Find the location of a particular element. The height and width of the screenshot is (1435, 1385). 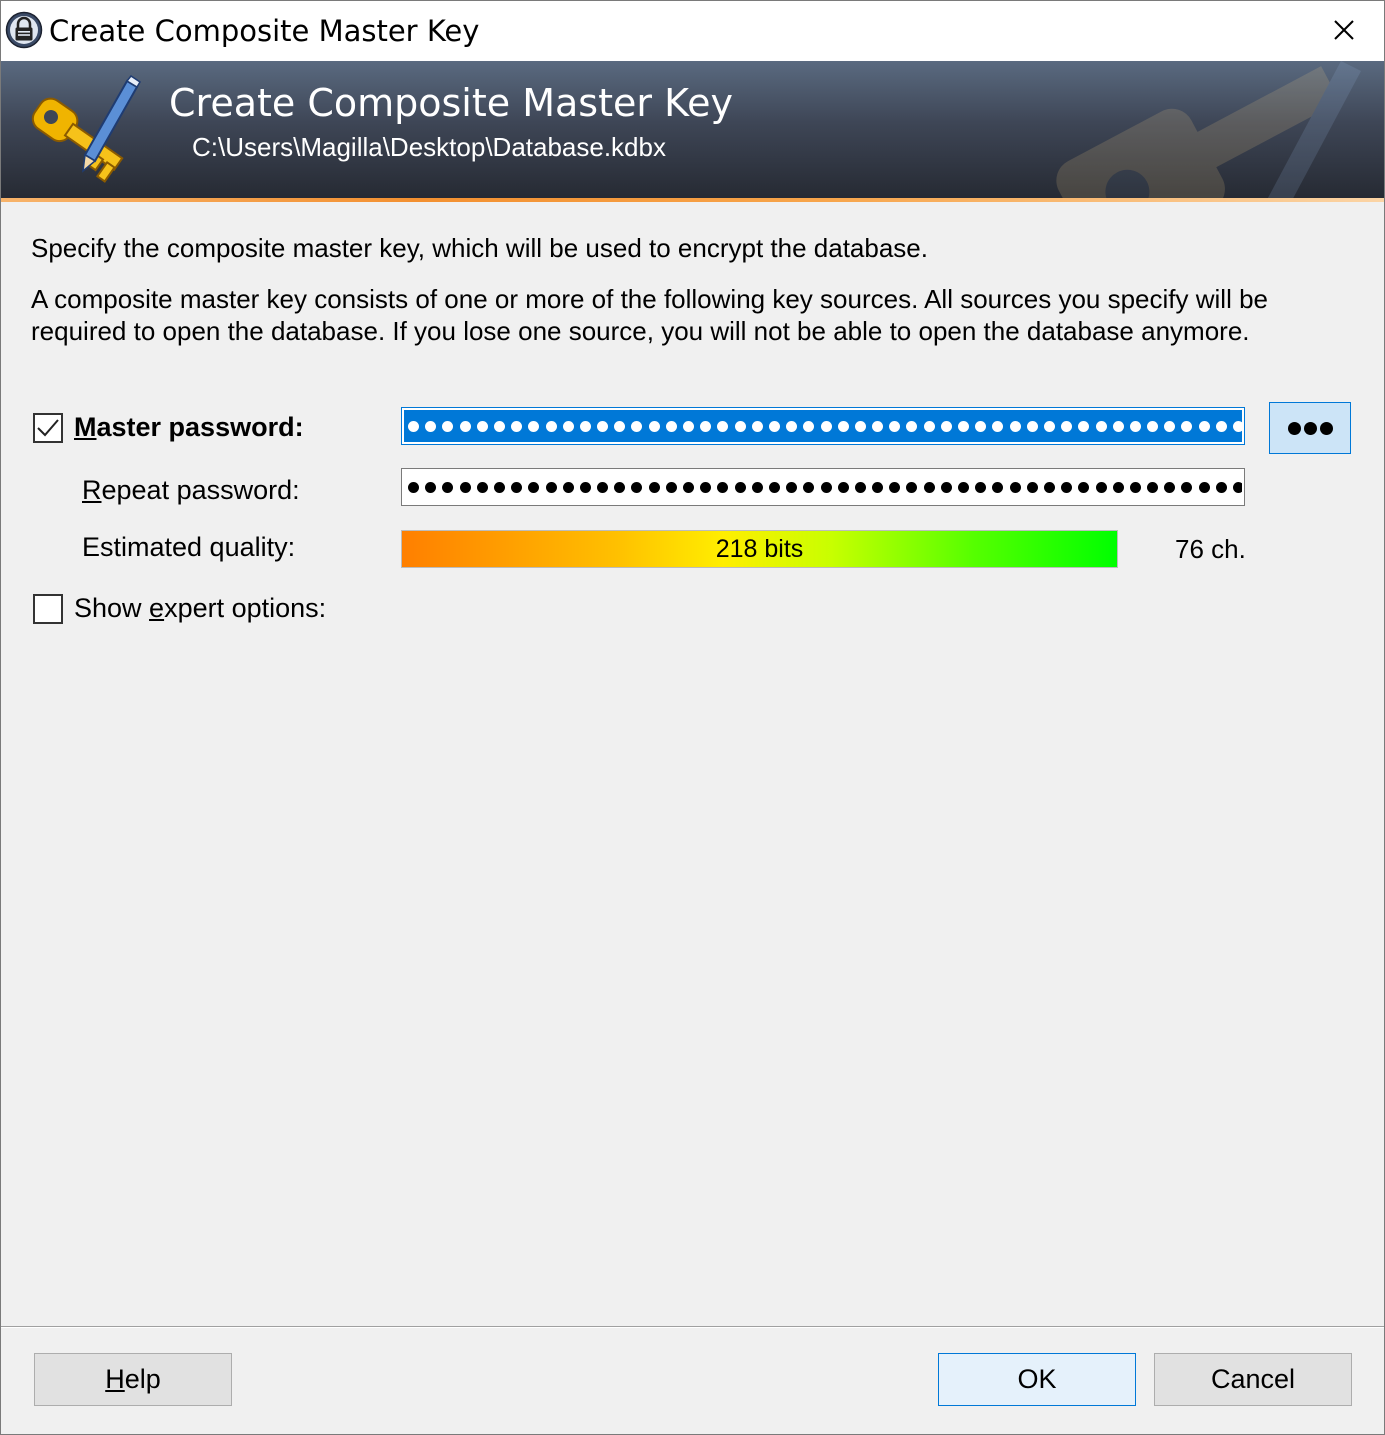

database-path: C:\Users\Magilla\Desktop\Database.kdbx is located at coordinates (429, 147).